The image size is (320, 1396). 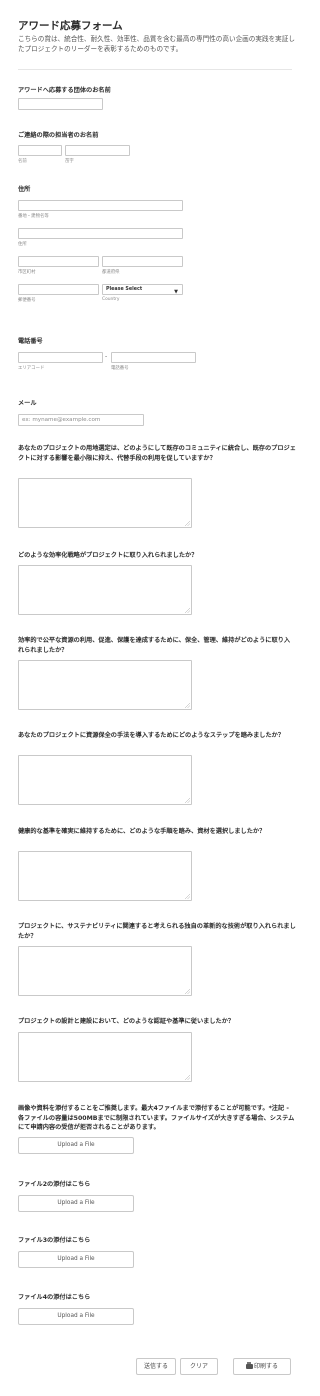 What do you see at coordinates (105, 1057) in the screenshot?
I see `question-7-textarea` at bounding box center [105, 1057].